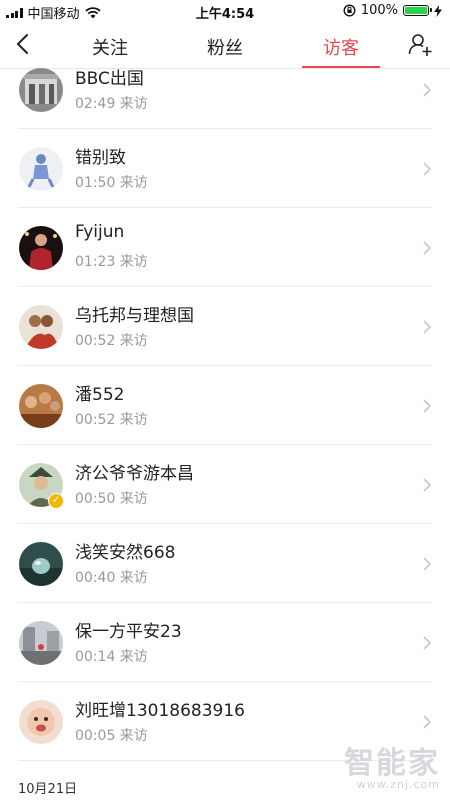  I want to click on visitor-name: 乌托邦与理想国, so click(134, 316).